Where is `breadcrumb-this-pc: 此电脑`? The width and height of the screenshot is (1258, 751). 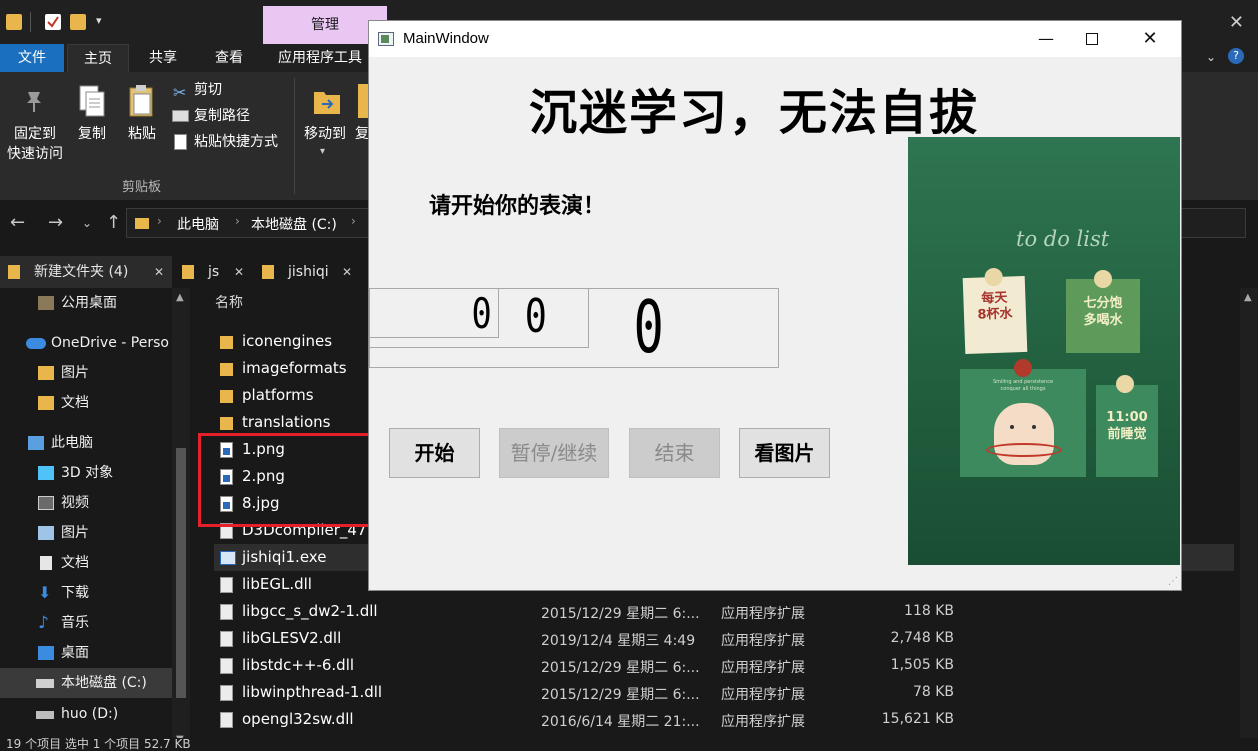 breadcrumb-this-pc: 此电脑 is located at coordinates (198, 224).